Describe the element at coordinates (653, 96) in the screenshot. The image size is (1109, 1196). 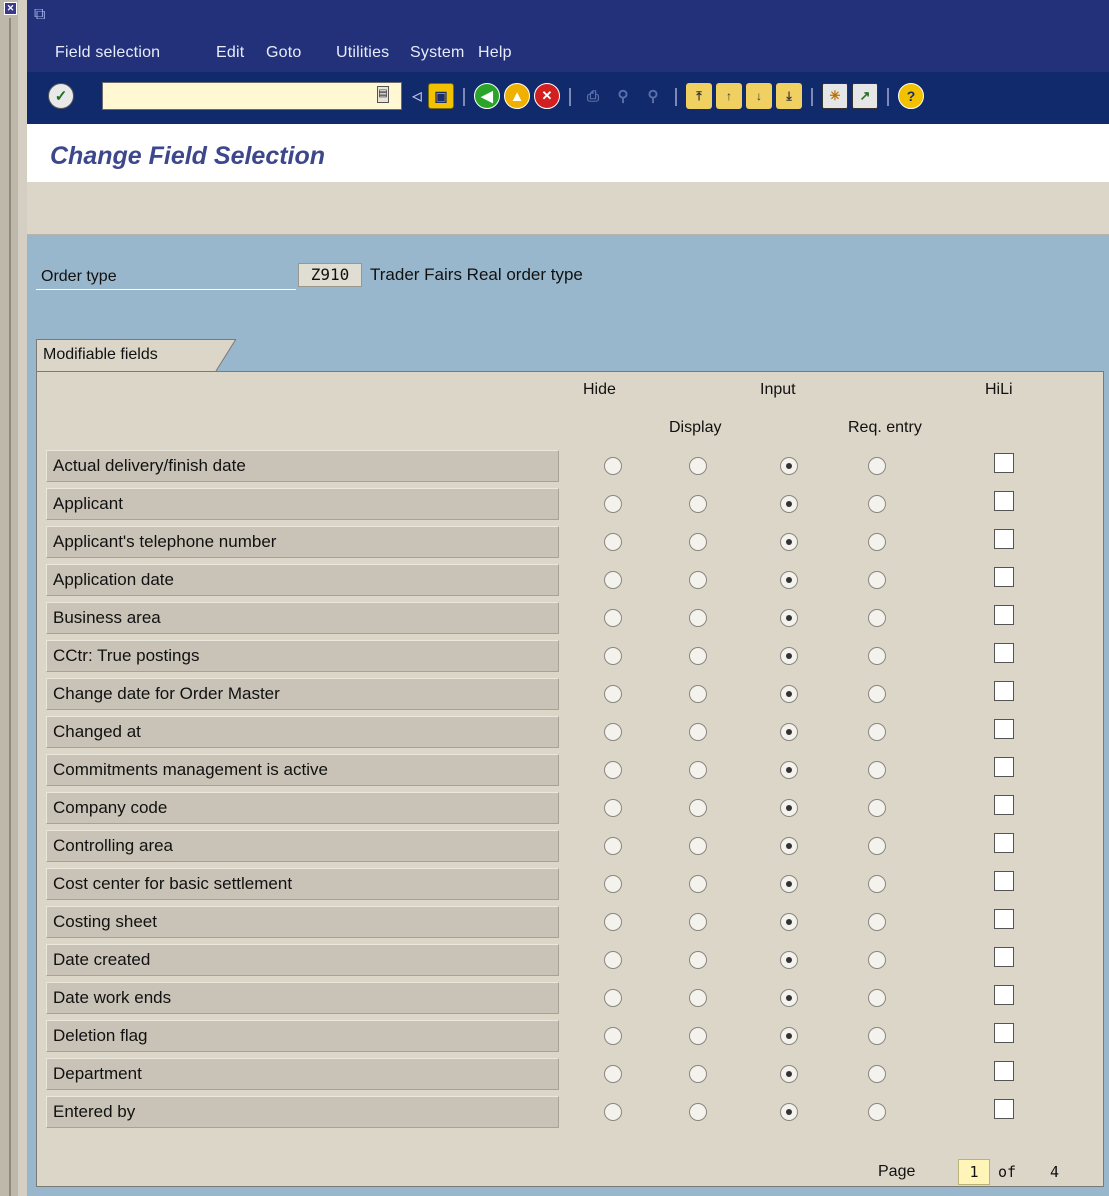
I see `find-next-icon: ⚲` at that location.